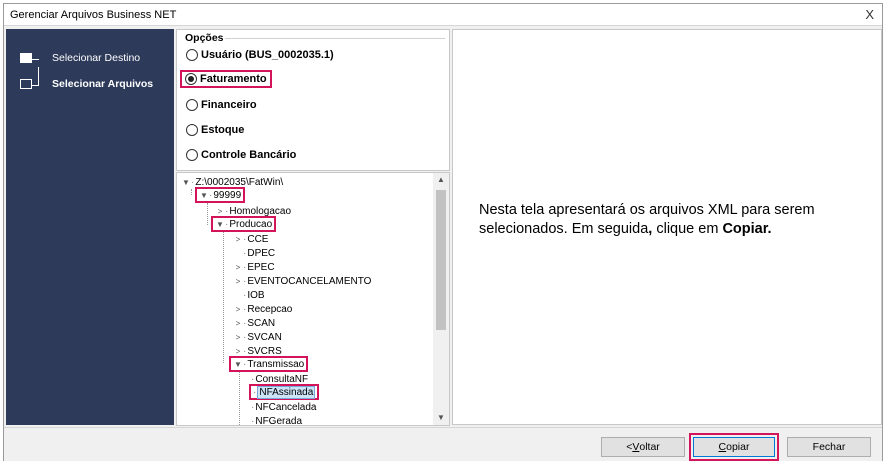 Image resolution: width=886 pixels, height=465 pixels. Describe the element at coordinates (239, 182) in the screenshot. I see `tree-node-label: Z:\0002035\FatWin\` at that location.